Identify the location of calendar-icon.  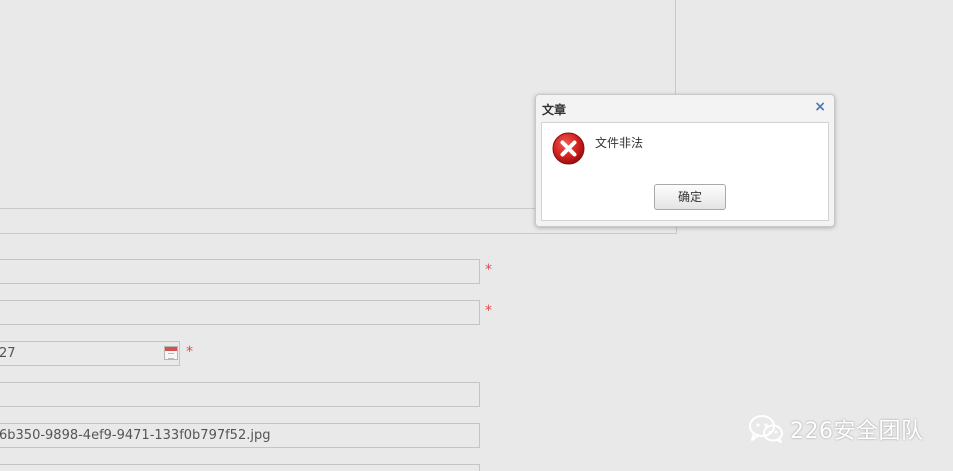
(171, 353).